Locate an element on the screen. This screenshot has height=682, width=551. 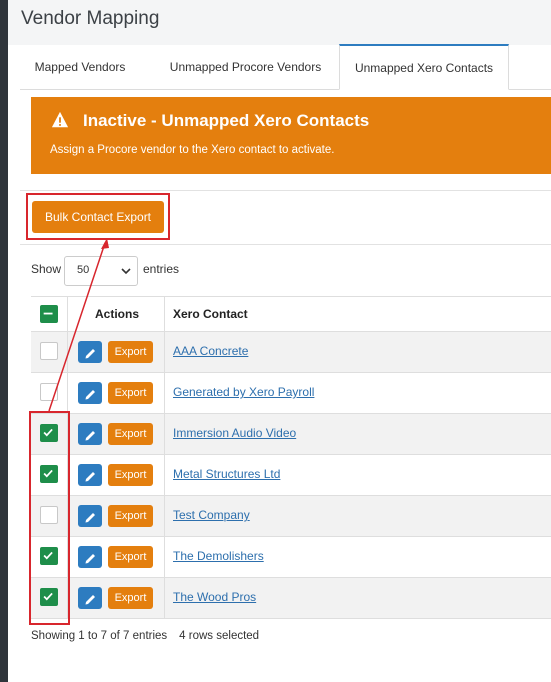
warning-icon is located at coordinates (60, 119).